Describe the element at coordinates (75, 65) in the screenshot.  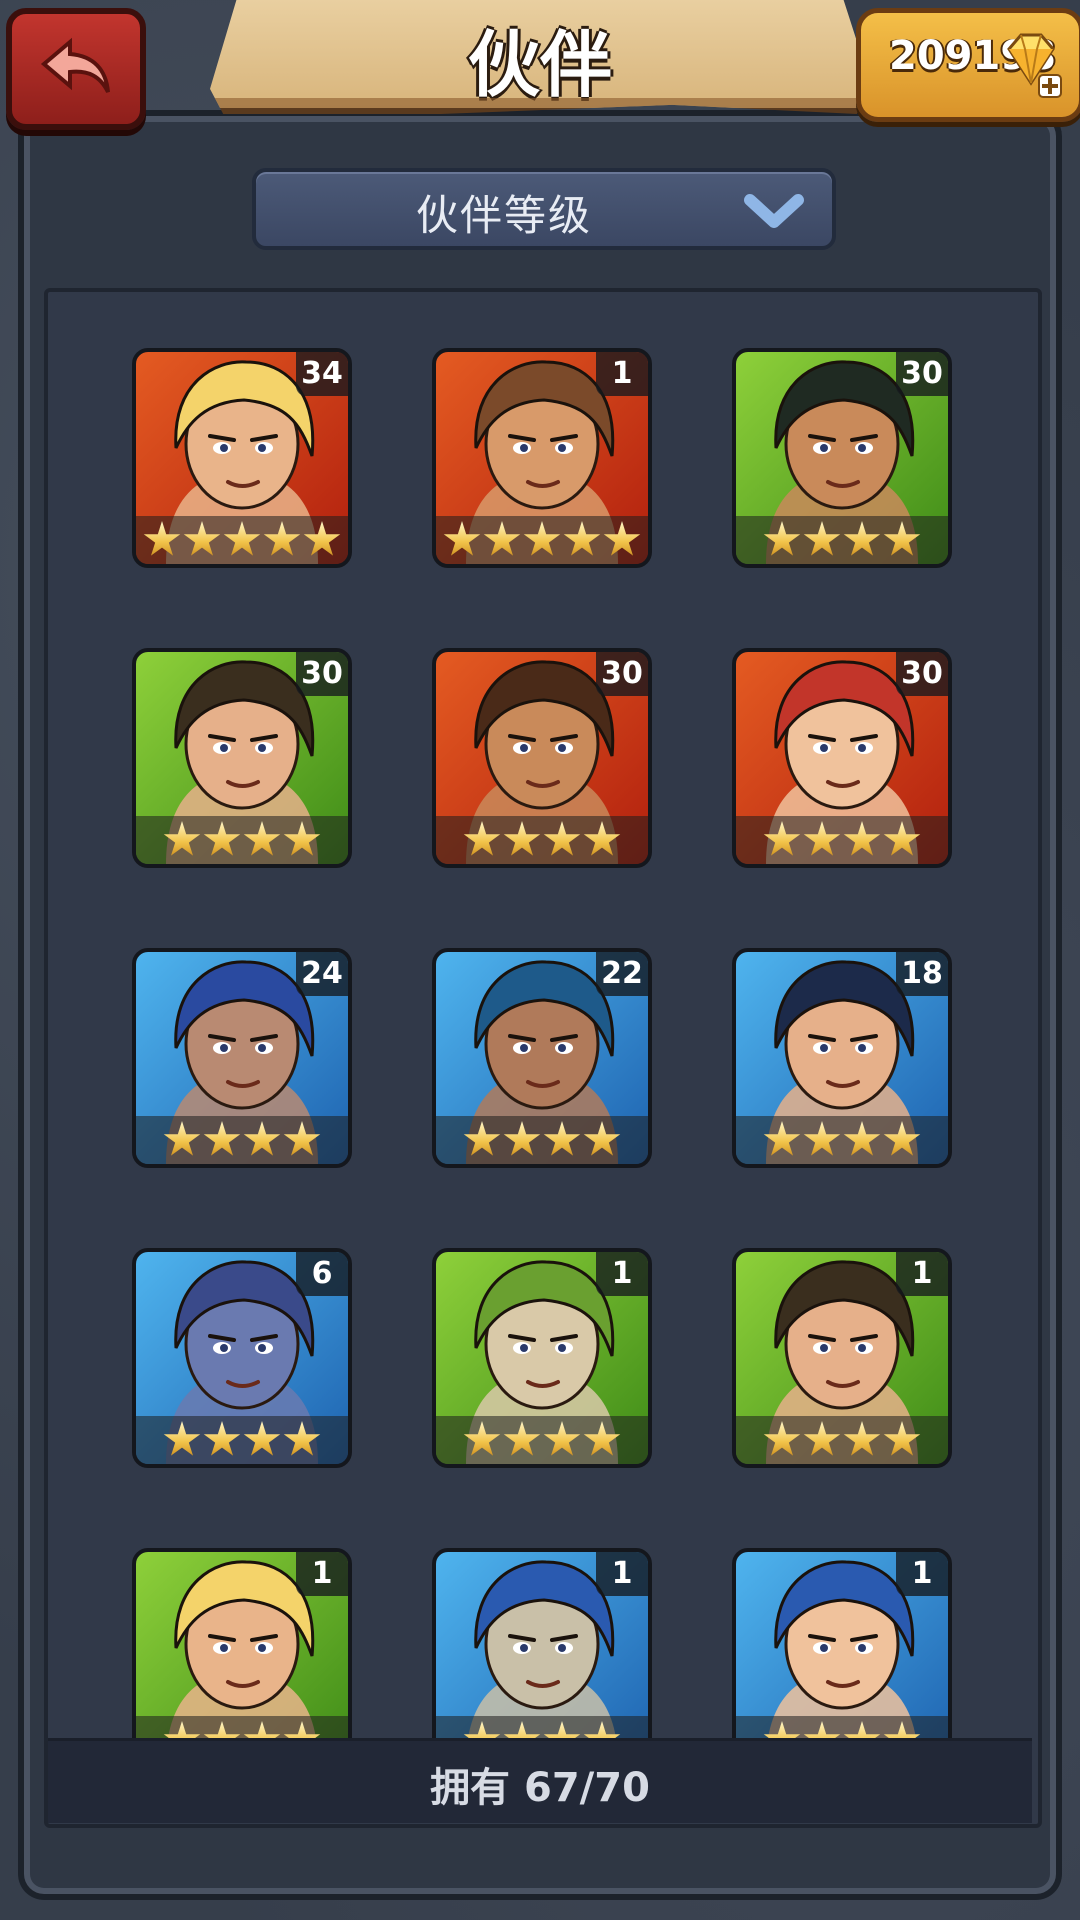
I see `back-arrow-icon` at that location.